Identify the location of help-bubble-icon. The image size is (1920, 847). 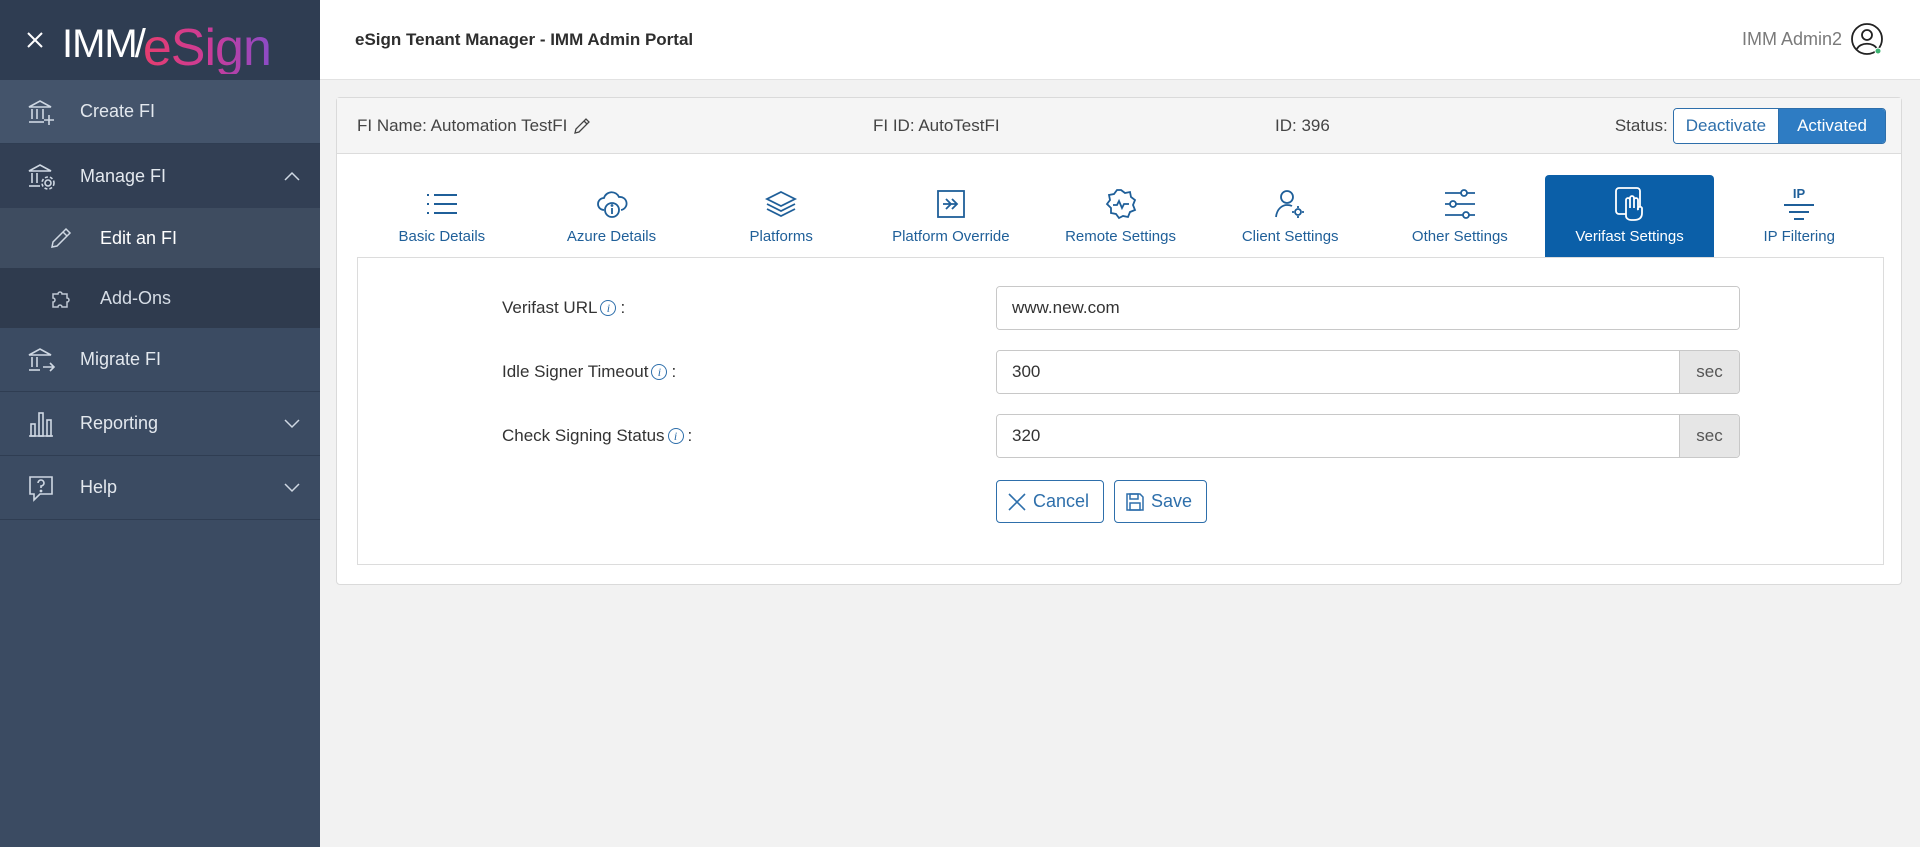
(41, 488).